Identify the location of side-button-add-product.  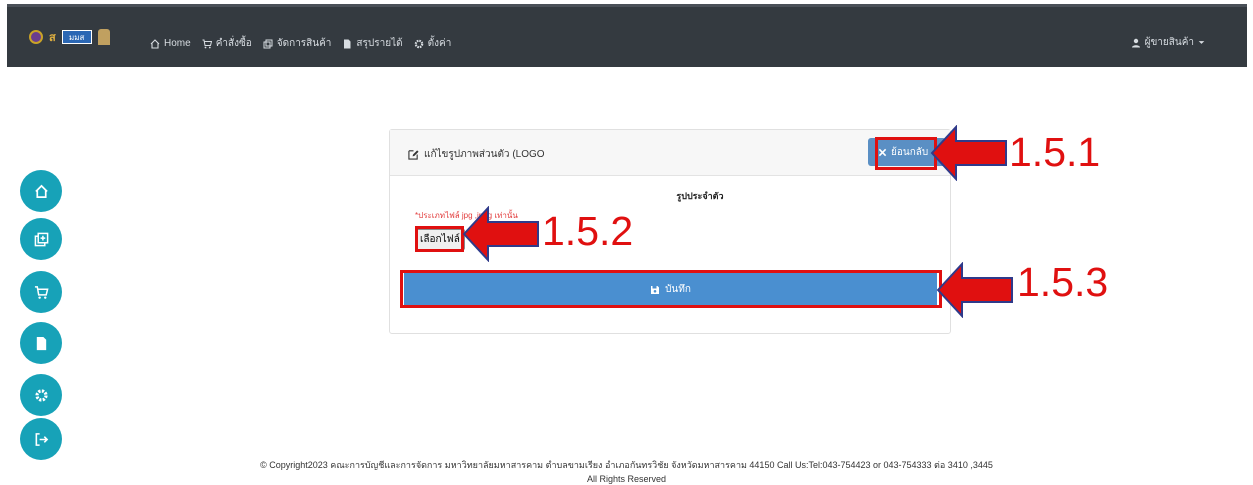
(41, 239).